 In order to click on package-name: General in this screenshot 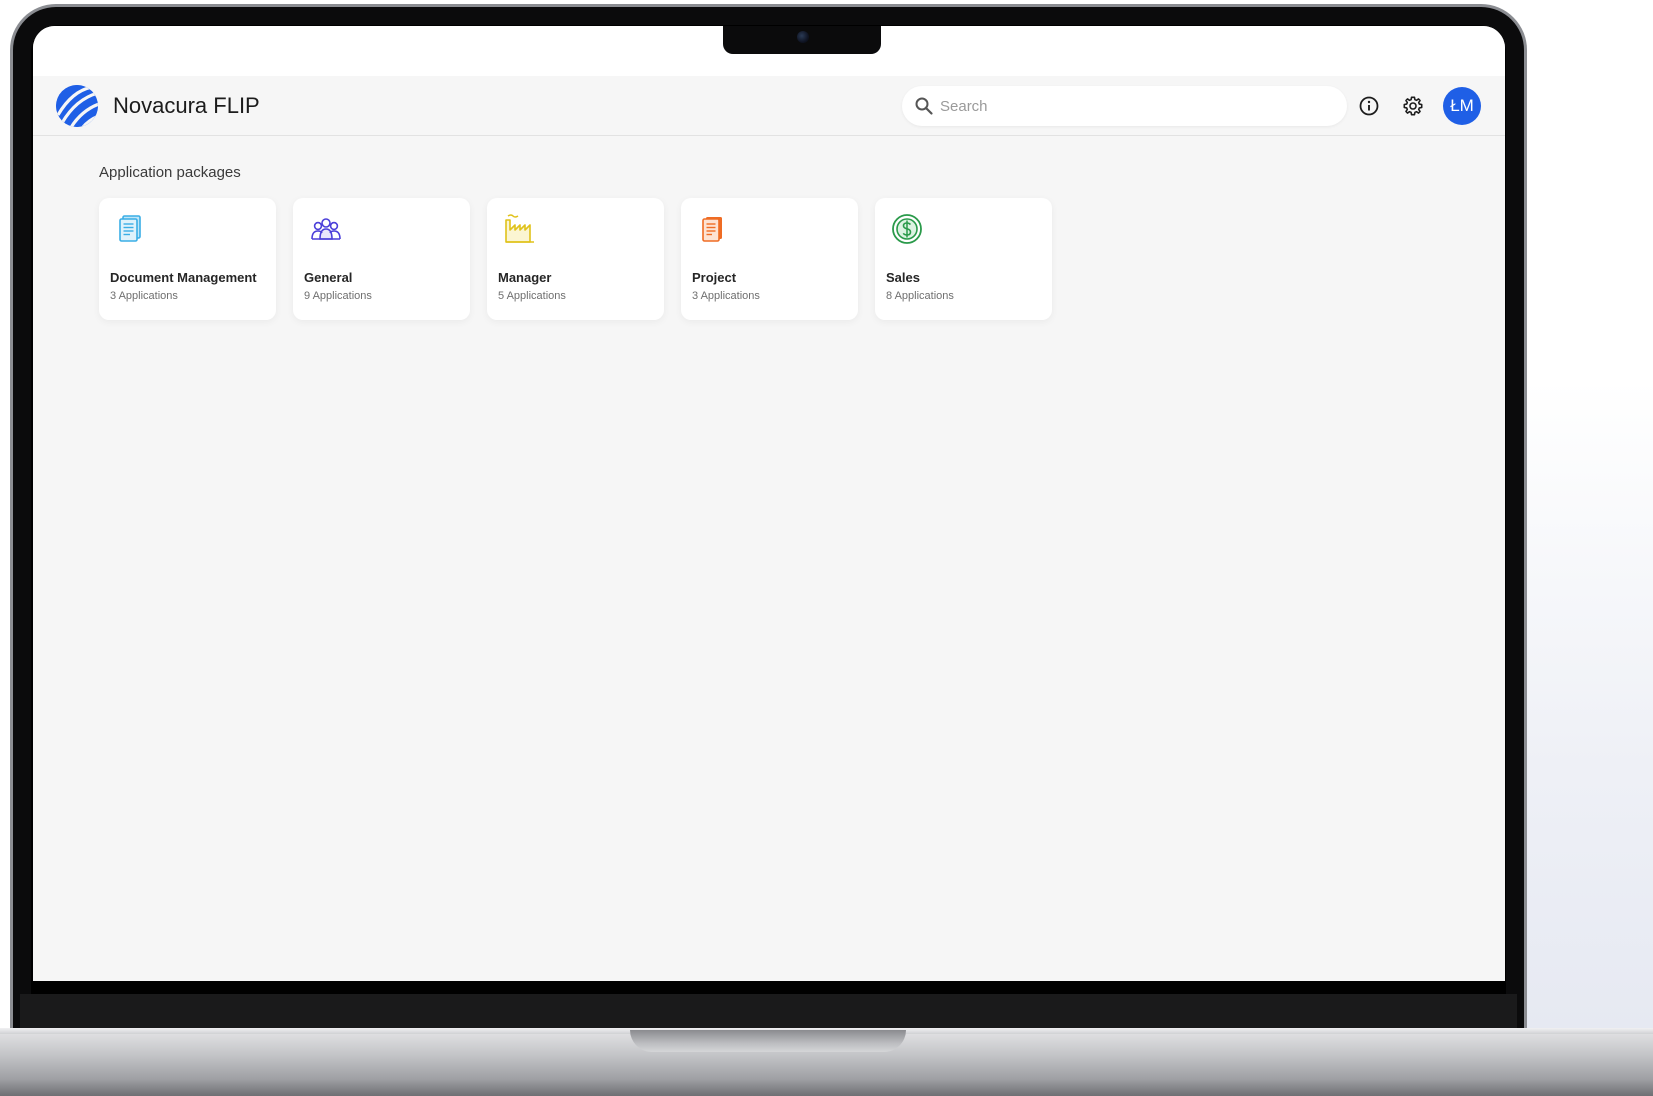, I will do `click(328, 277)`.